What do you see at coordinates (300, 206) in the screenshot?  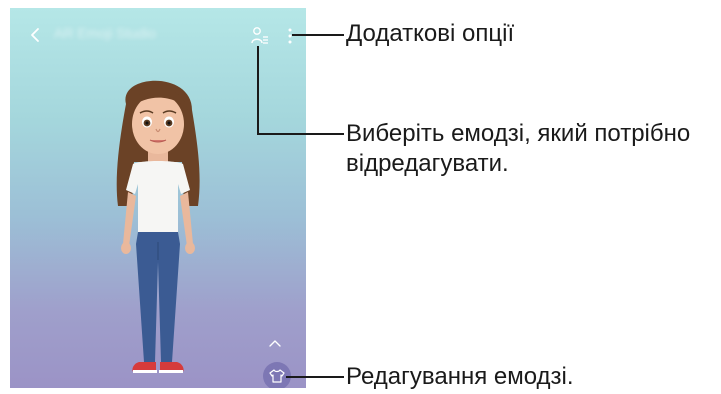 I see `callout-lines` at bounding box center [300, 206].